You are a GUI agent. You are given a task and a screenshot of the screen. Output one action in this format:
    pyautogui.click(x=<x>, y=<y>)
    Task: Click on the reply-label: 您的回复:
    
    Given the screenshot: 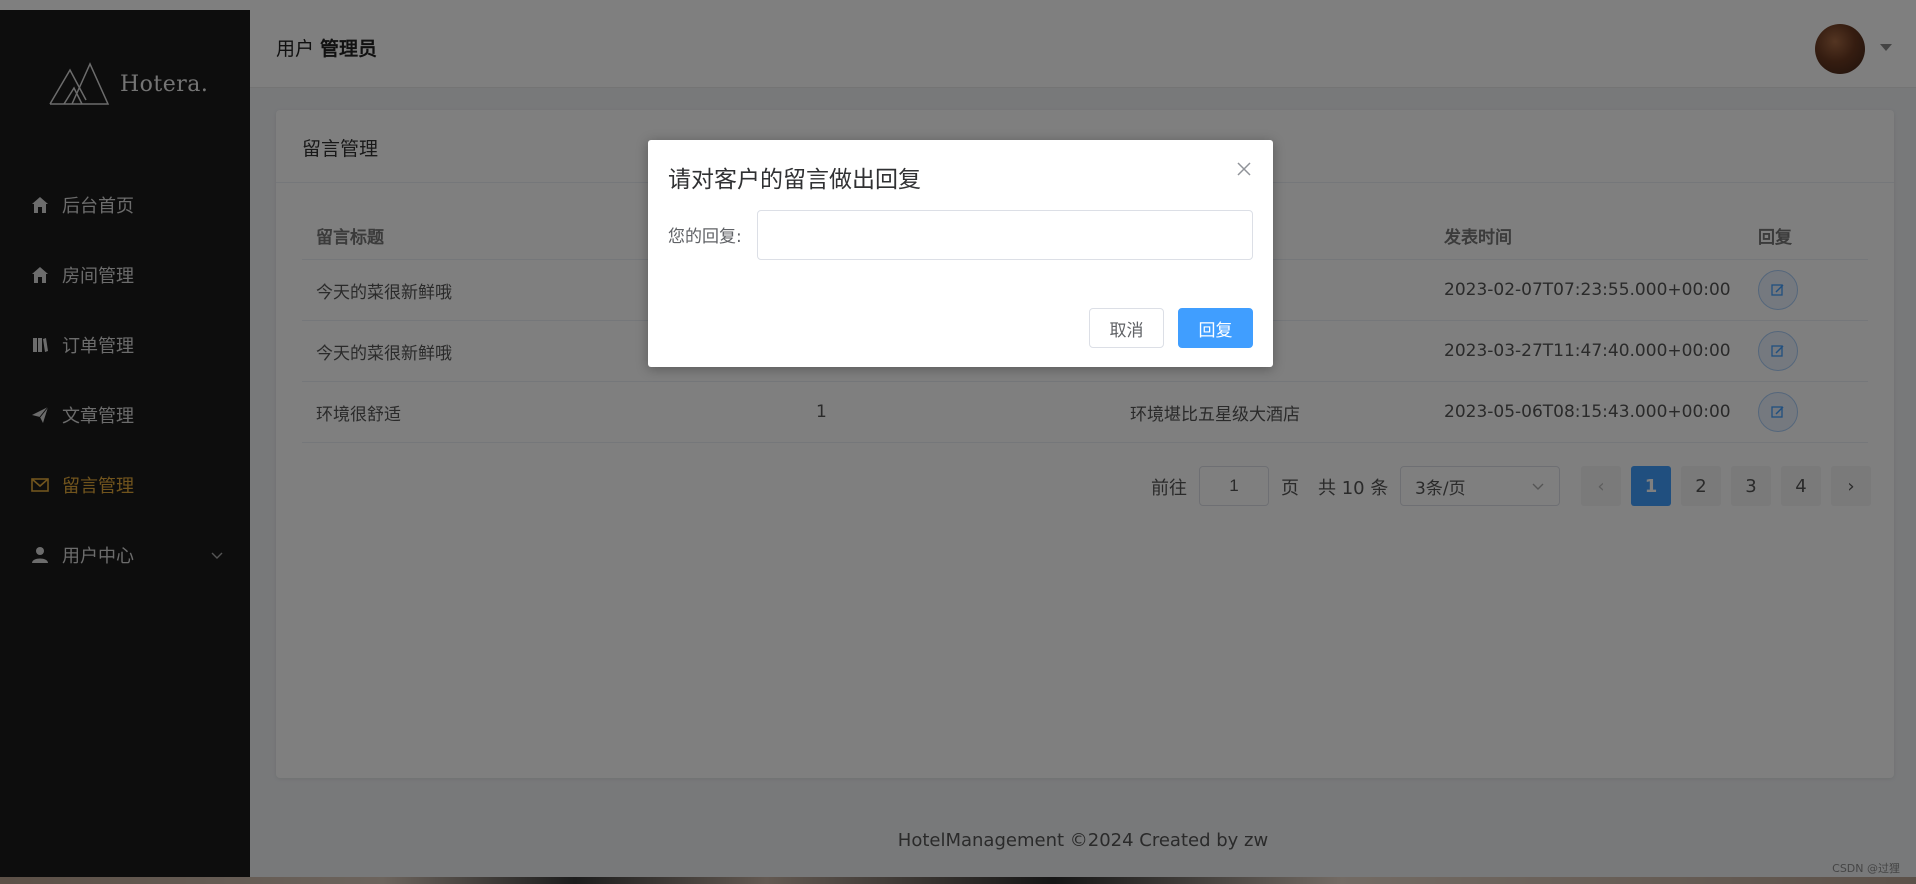 What is the action you would take?
    pyautogui.click(x=705, y=237)
    